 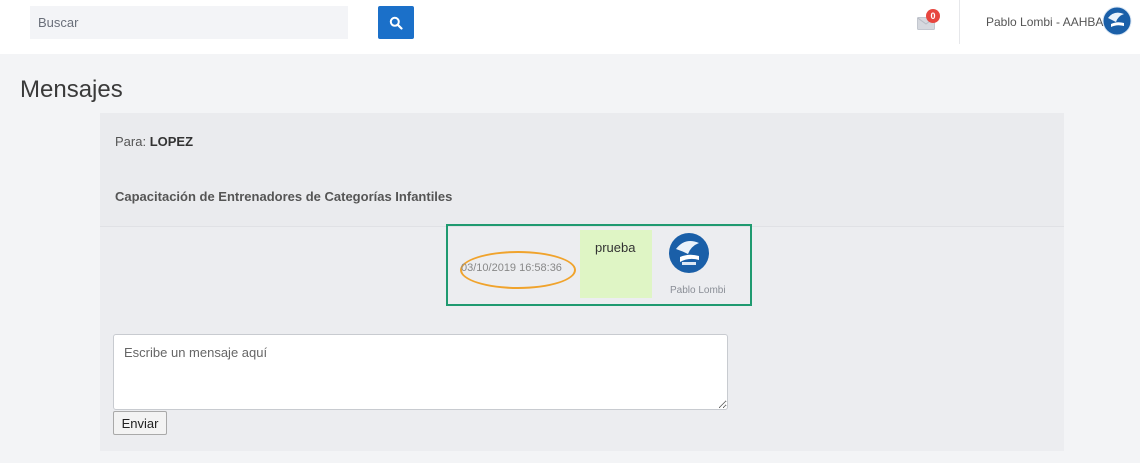 What do you see at coordinates (189, 22) in the screenshot?
I see `search-input` at bounding box center [189, 22].